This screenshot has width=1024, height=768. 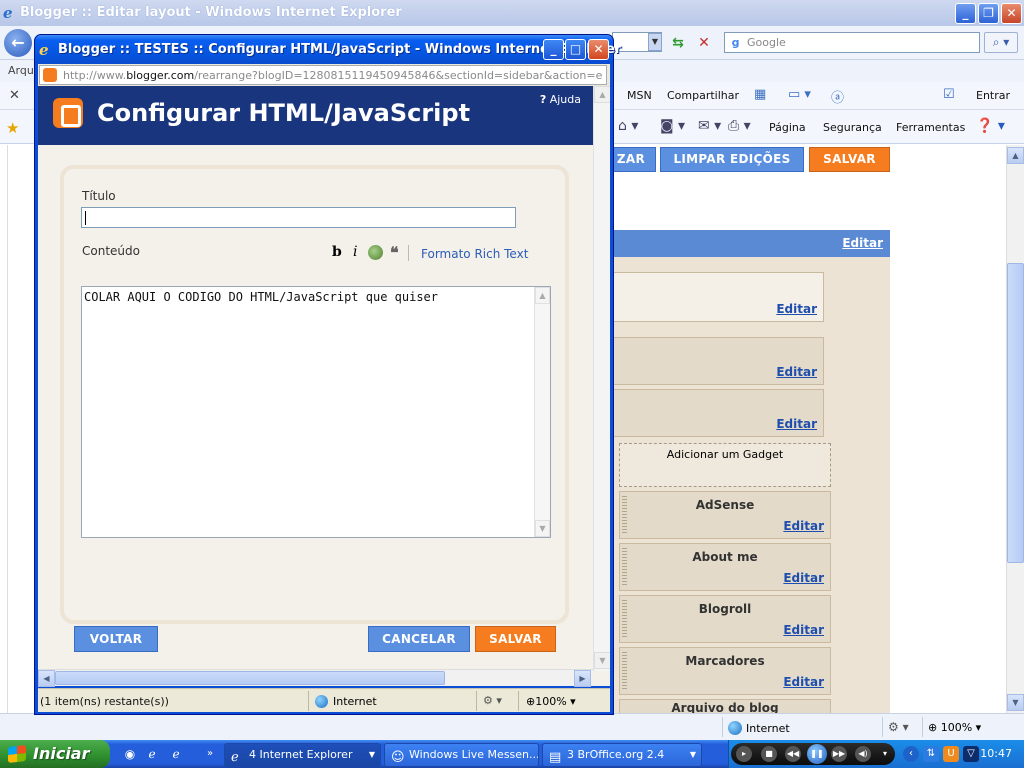 What do you see at coordinates (337, 252) in the screenshot?
I see `bold-button: b` at bounding box center [337, 252].